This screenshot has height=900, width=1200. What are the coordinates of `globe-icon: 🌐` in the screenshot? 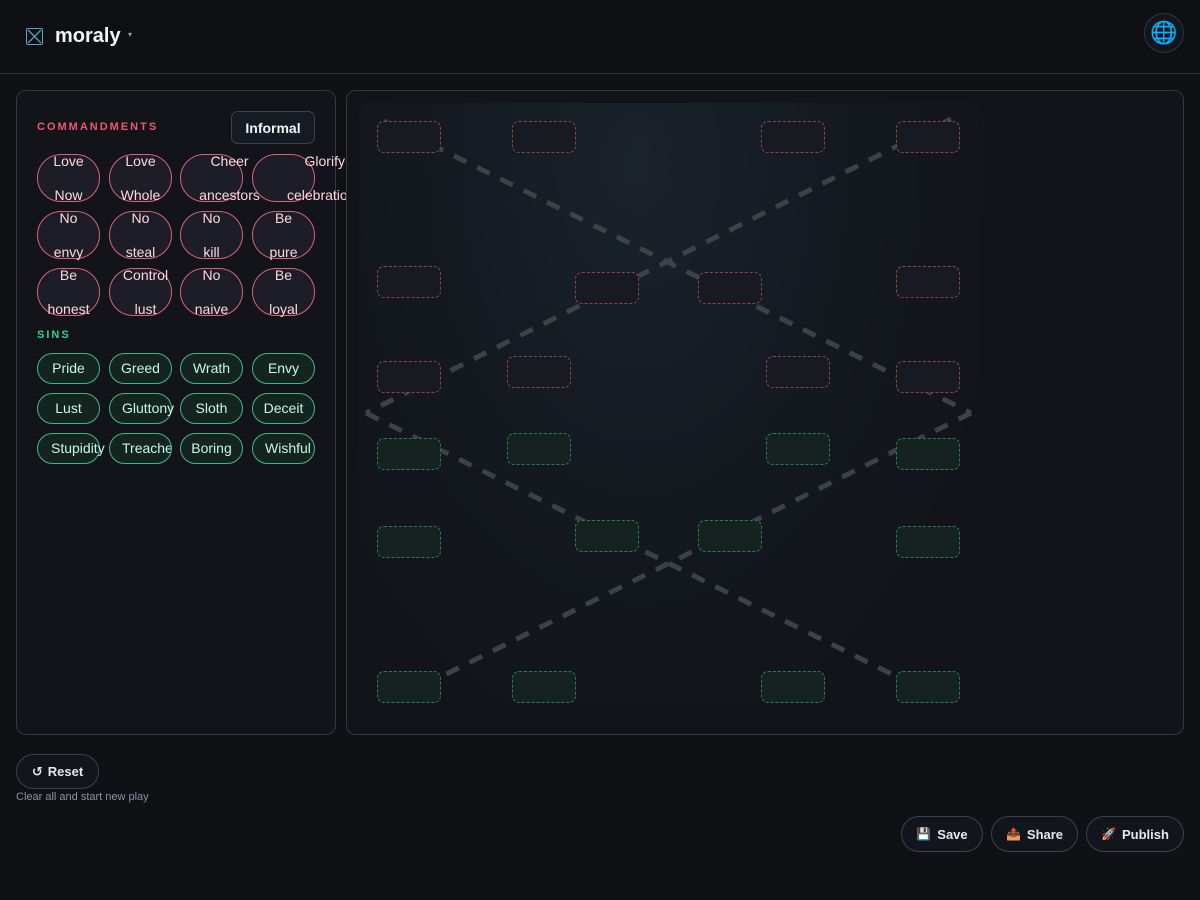 It's located at (1164, 32).